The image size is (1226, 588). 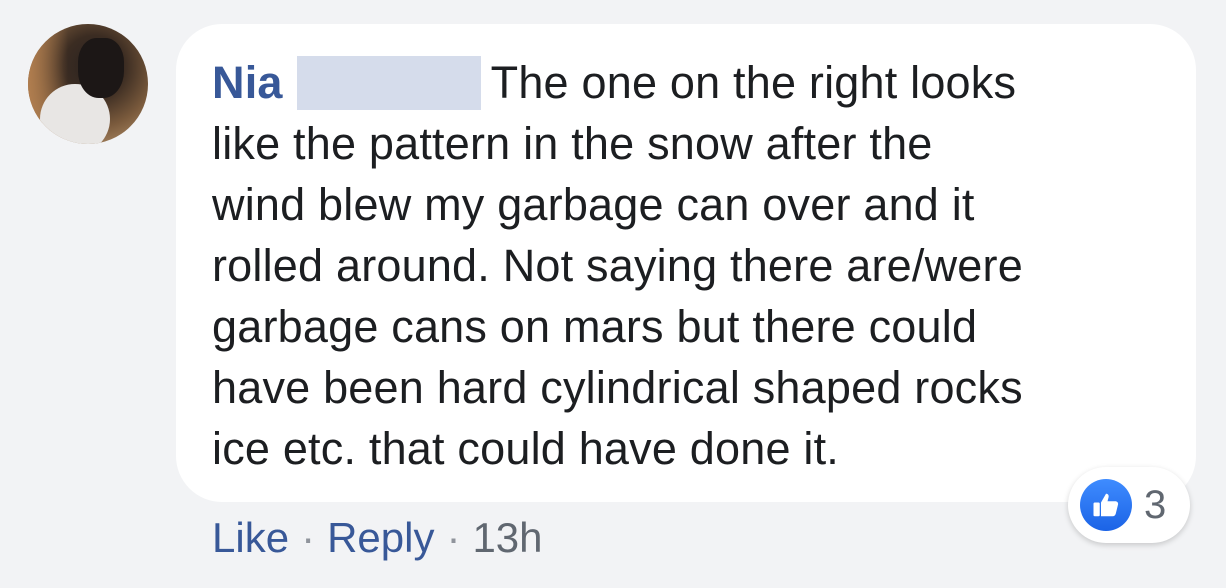 I want to click on author-name: Nia, so click(x=247, y=82).